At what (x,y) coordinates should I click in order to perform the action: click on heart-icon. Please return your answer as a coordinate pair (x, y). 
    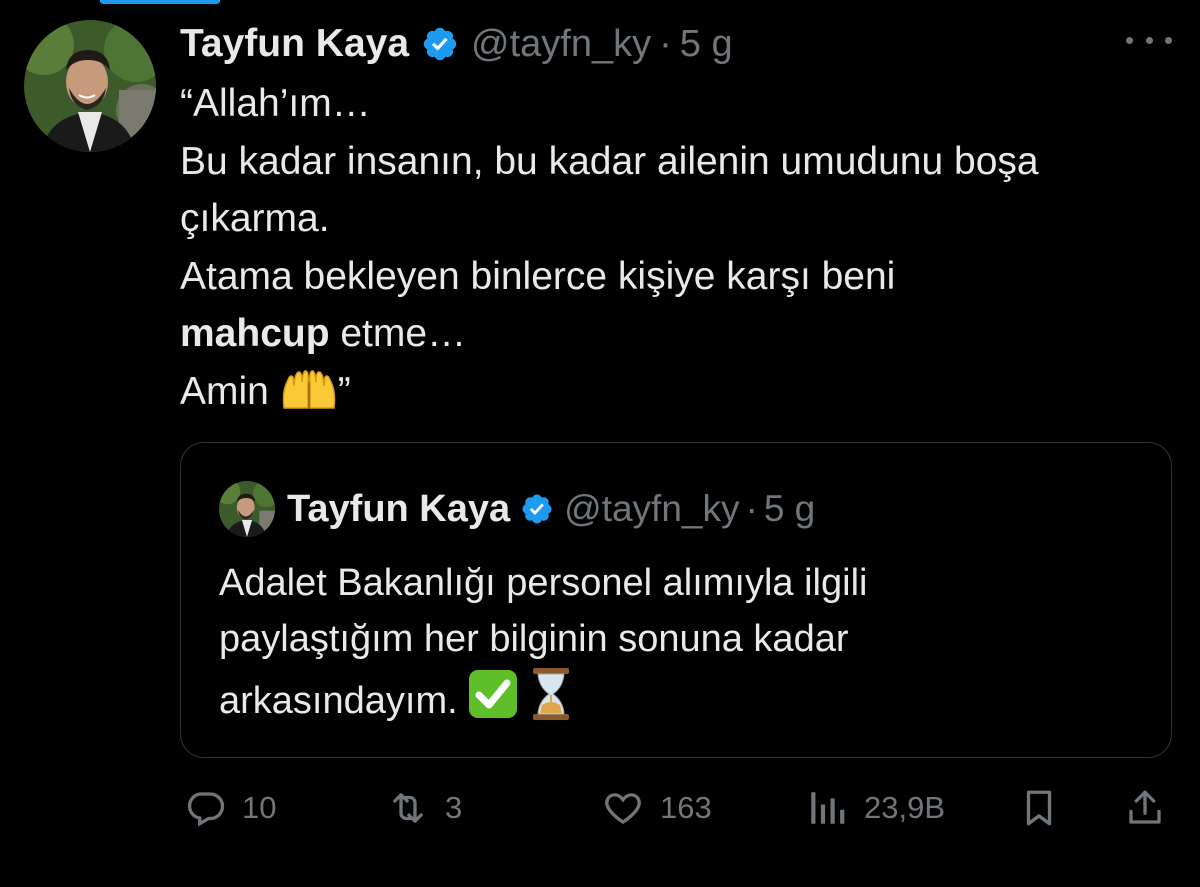
    Looking at the image, I should click on (623, 808).